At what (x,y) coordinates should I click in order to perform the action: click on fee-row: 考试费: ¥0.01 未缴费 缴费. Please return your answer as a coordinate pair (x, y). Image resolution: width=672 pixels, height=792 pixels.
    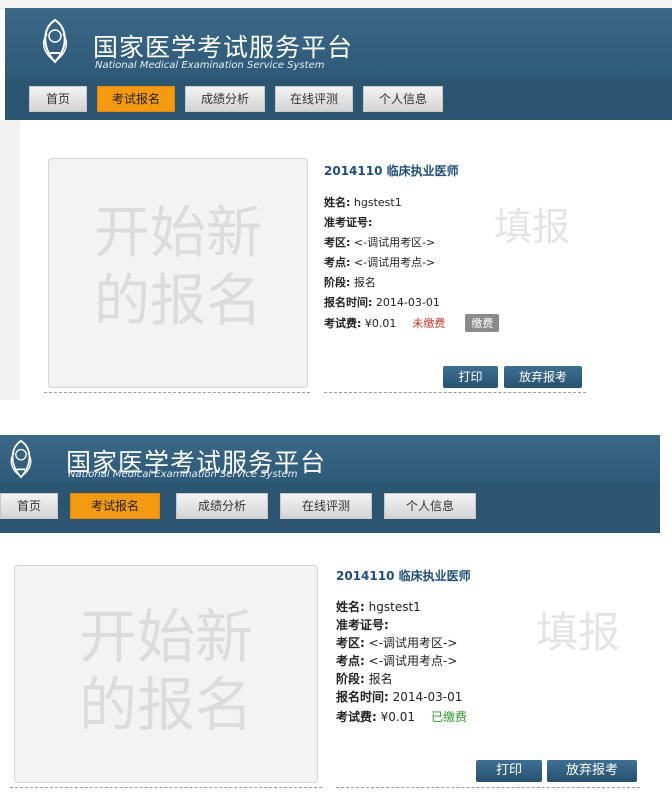
    Looking at the image, I should click on (412, 323).